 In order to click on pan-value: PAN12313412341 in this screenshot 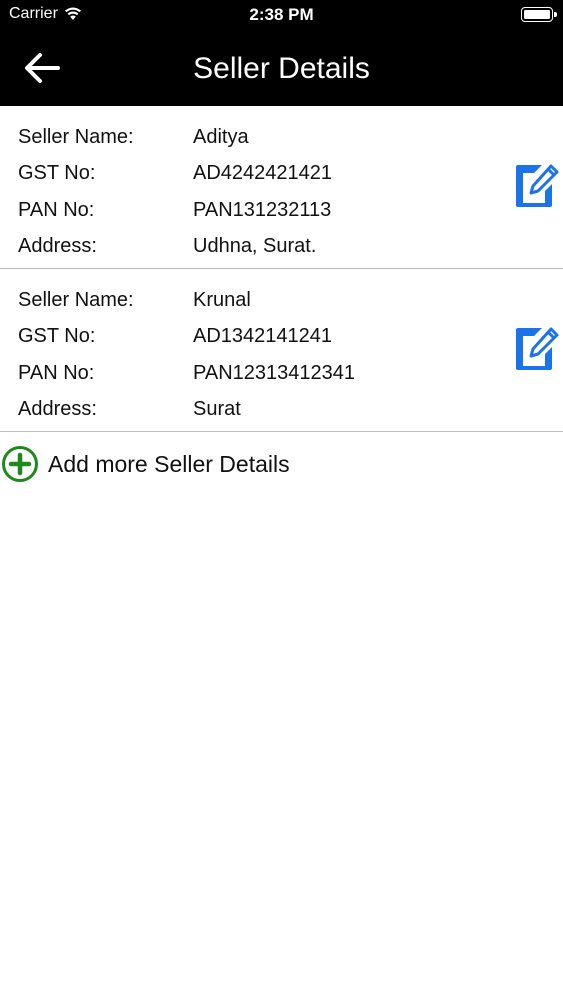, I will do `click(274, 372)`.